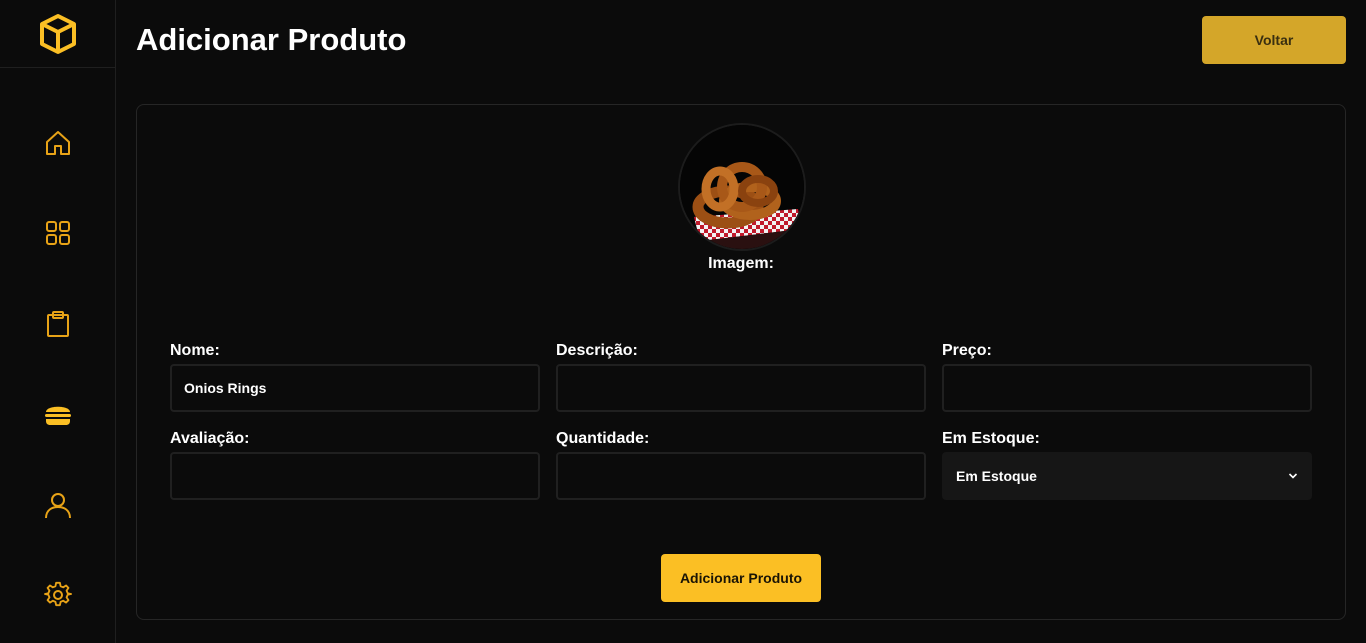  I want to click on name-field-group: Nome:, so click(355, 377).